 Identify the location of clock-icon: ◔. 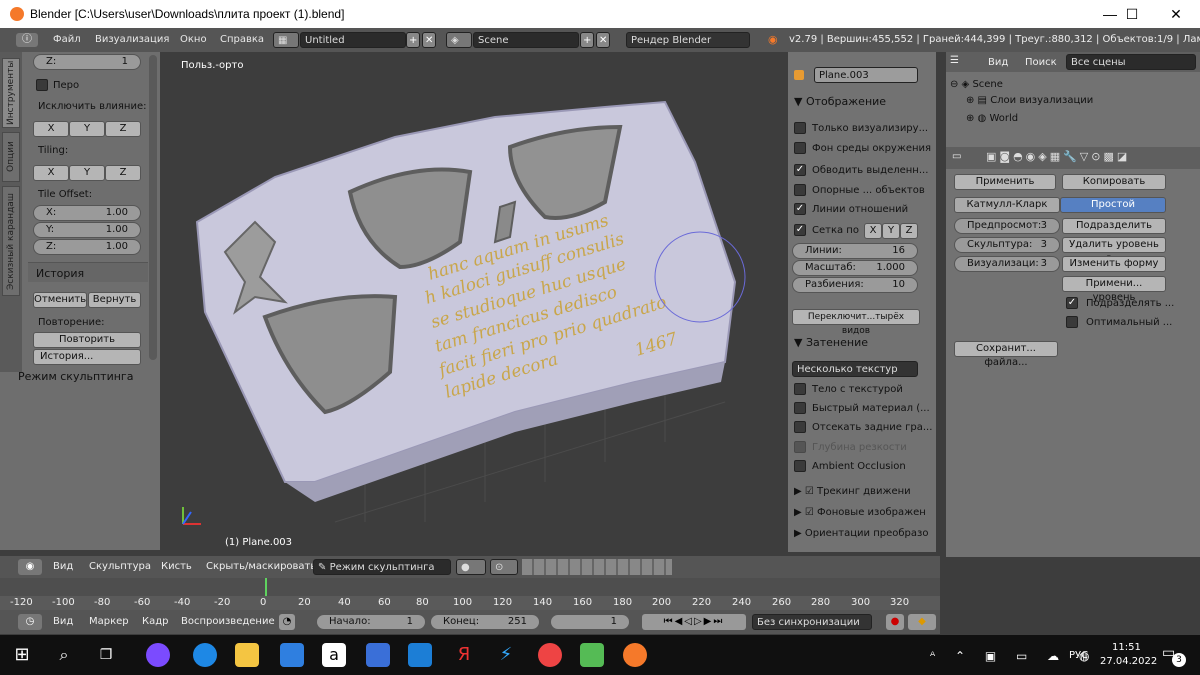
(287, 622).